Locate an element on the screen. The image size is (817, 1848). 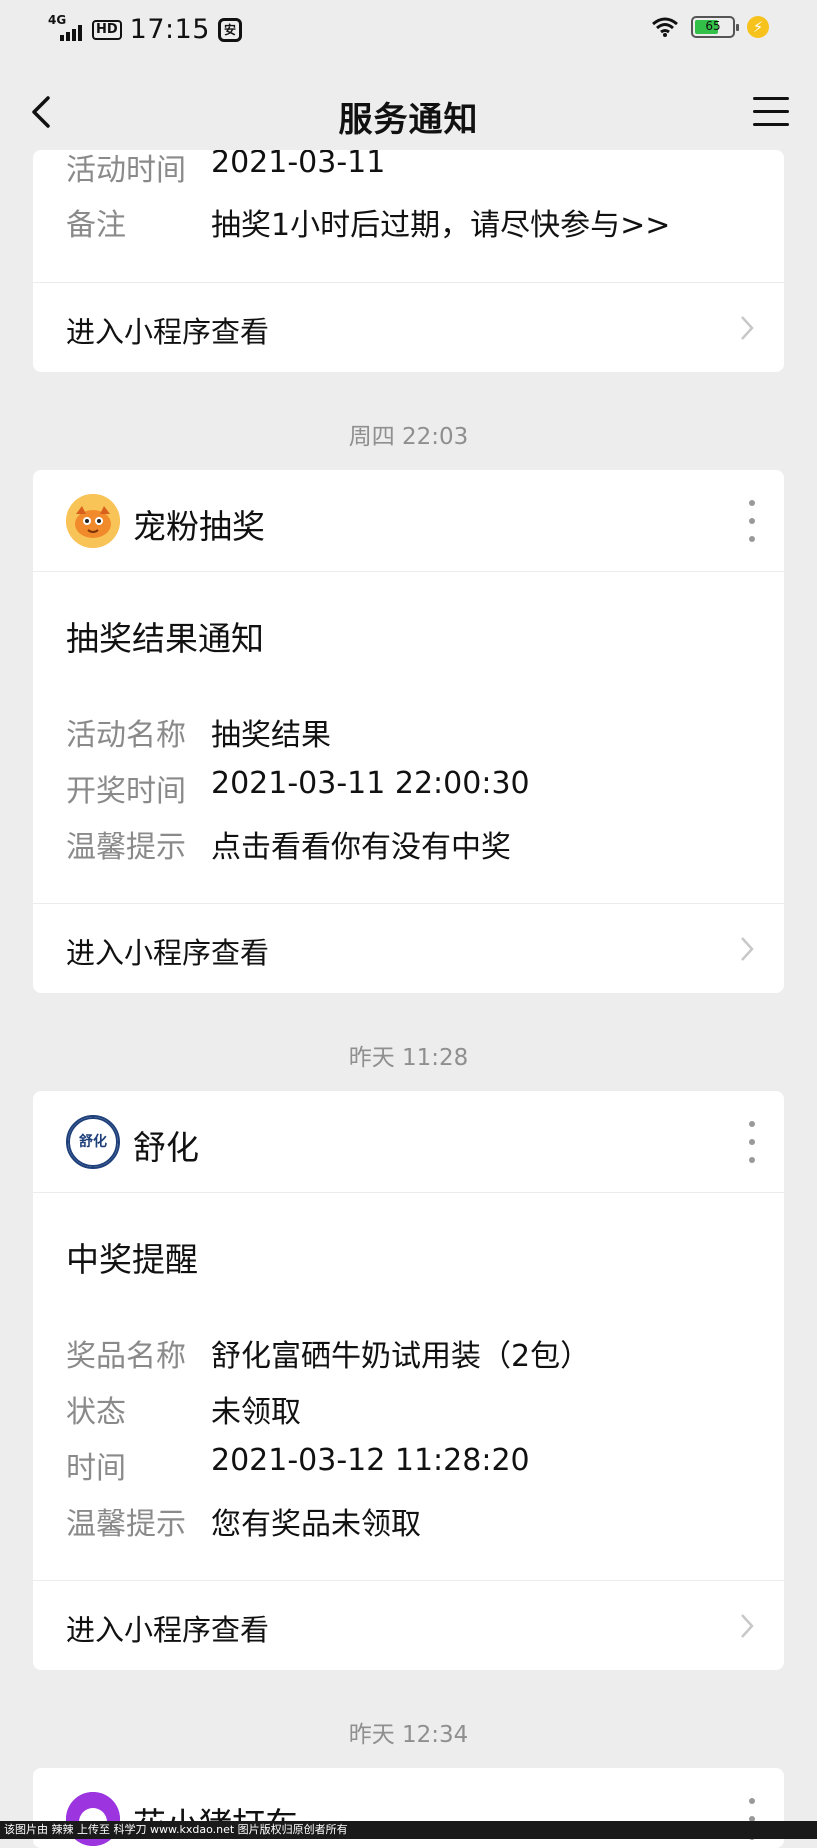
brand-logo: 舒化 is located at coordinates (93, 1142).